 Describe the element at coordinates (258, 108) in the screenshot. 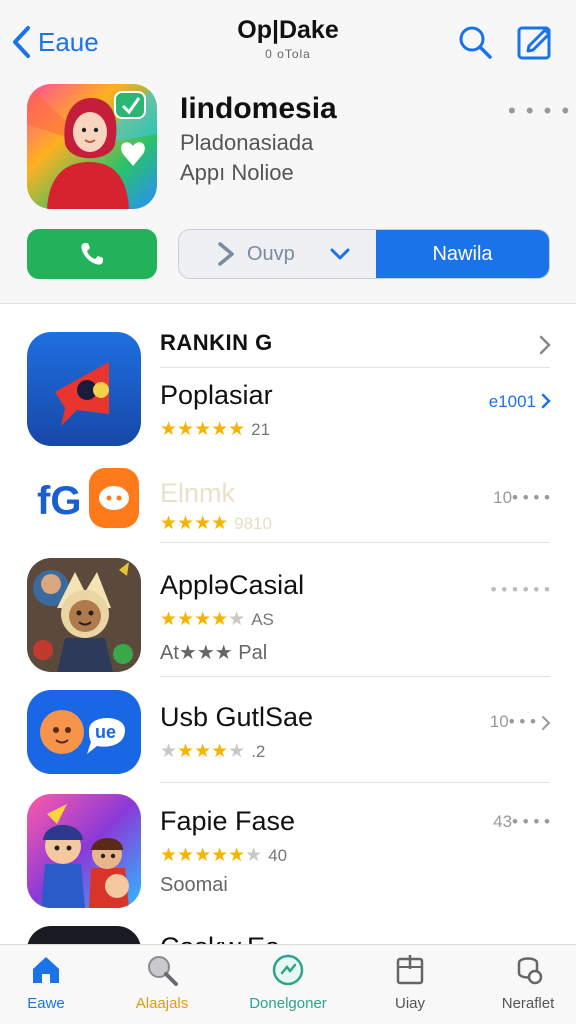

I see `featured-app-name: Iindomesia` at that location.